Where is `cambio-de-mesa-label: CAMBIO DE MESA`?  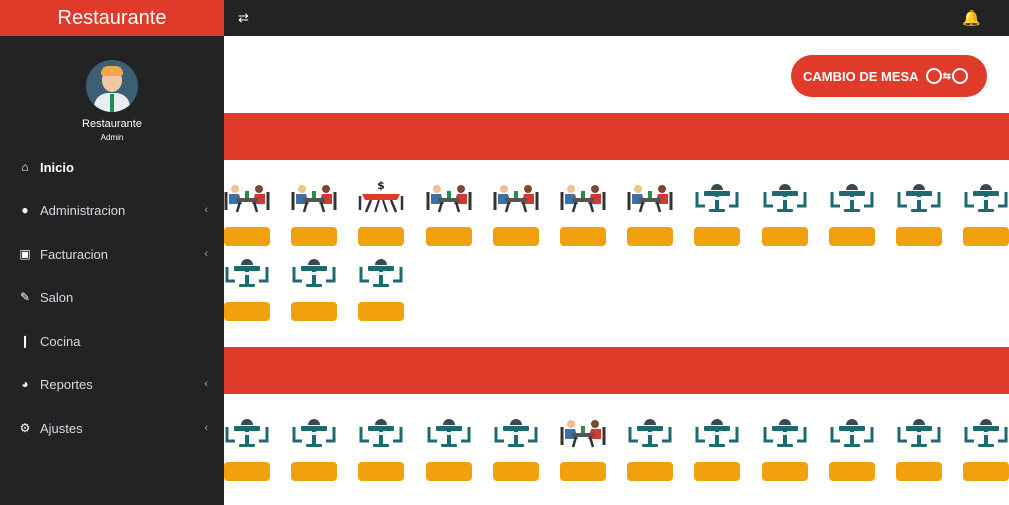
cambio-de-mesa-label: CAMBIO DE MESA is located at coordinates (861, 76).